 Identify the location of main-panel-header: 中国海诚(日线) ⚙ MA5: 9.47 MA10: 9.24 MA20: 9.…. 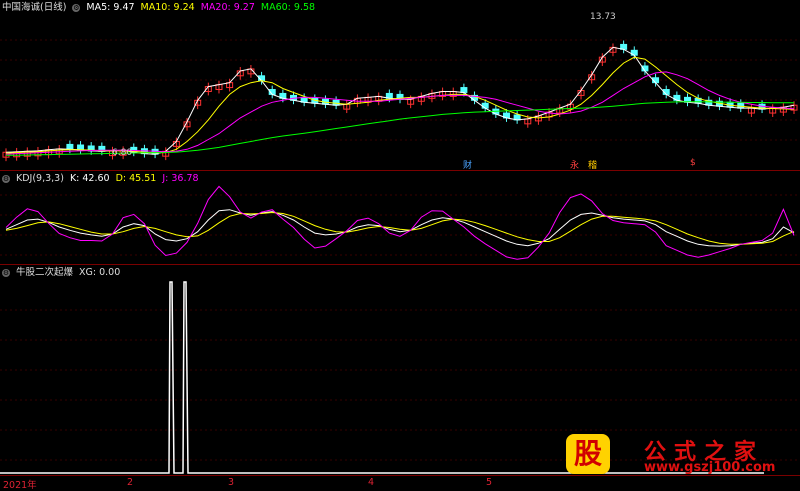
(158, 8).